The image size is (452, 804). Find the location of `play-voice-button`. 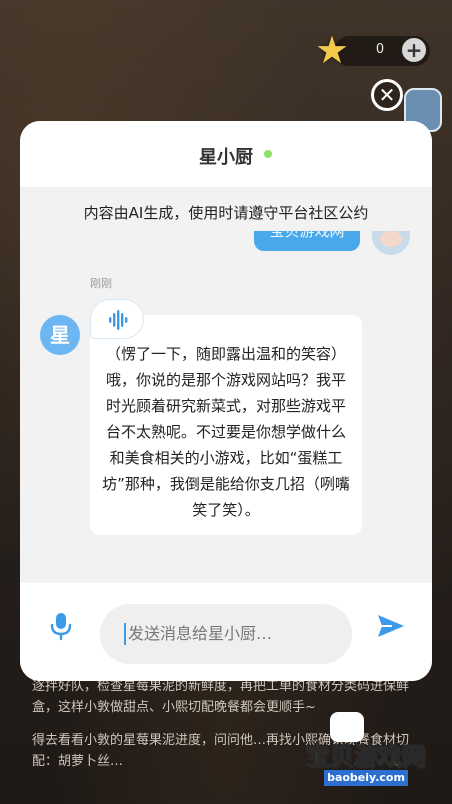

play-voice-button is located at coordinates (117, 319).